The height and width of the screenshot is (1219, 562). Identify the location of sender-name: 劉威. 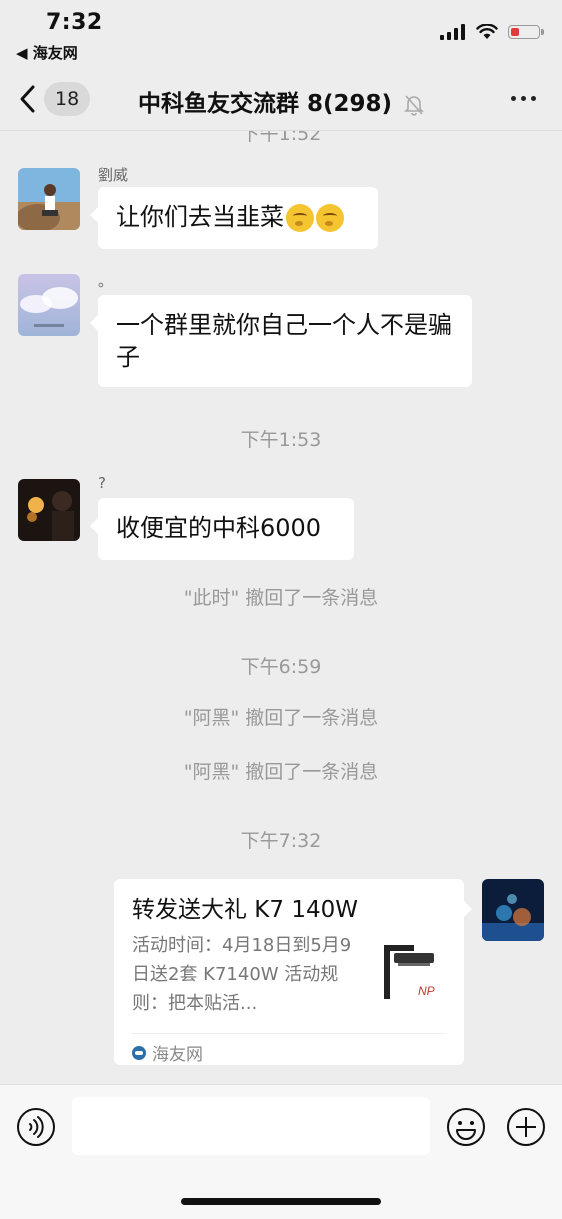
(113, 175).